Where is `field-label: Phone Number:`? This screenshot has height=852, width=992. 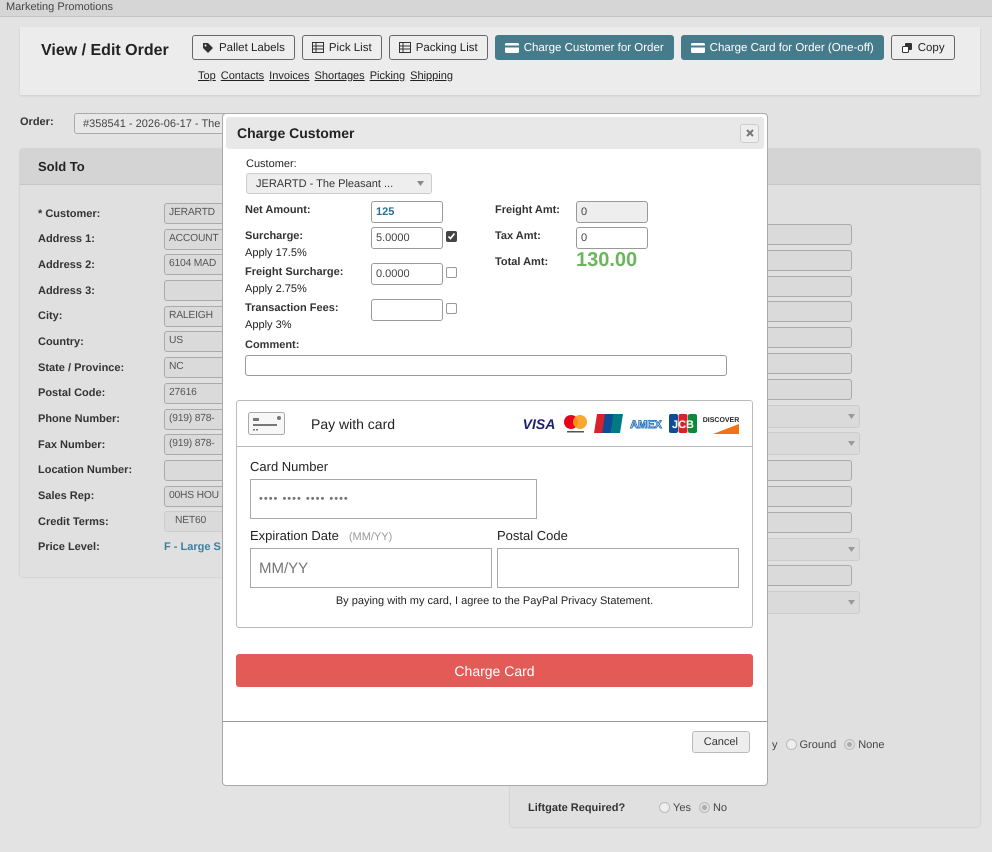 field-label: Phone Number: is located at coordinates (79, 419).